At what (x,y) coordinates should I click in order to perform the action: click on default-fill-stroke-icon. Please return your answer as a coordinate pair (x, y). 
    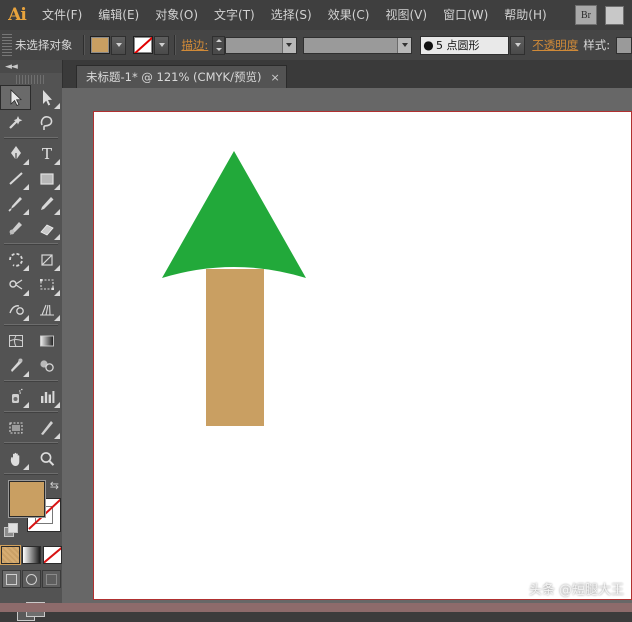
    Looking at the image, I should click on (11, 530).